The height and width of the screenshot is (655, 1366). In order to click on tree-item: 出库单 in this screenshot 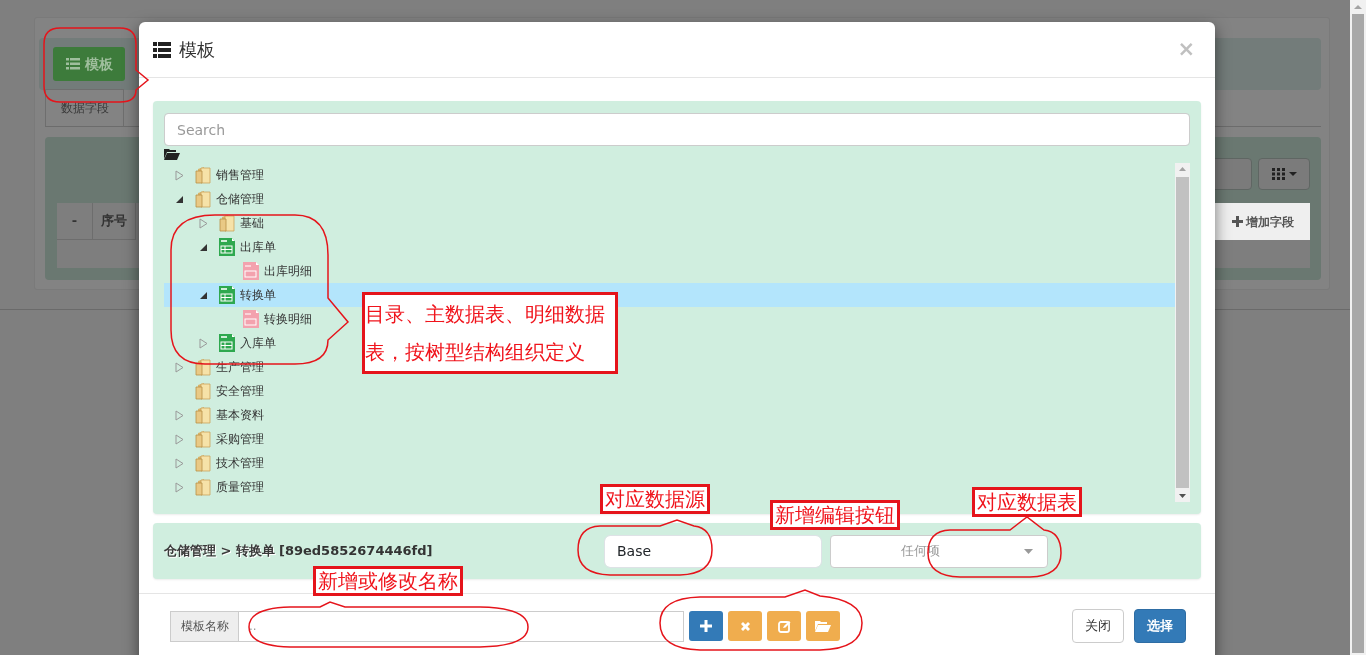, I will do `click(237, 247)`.